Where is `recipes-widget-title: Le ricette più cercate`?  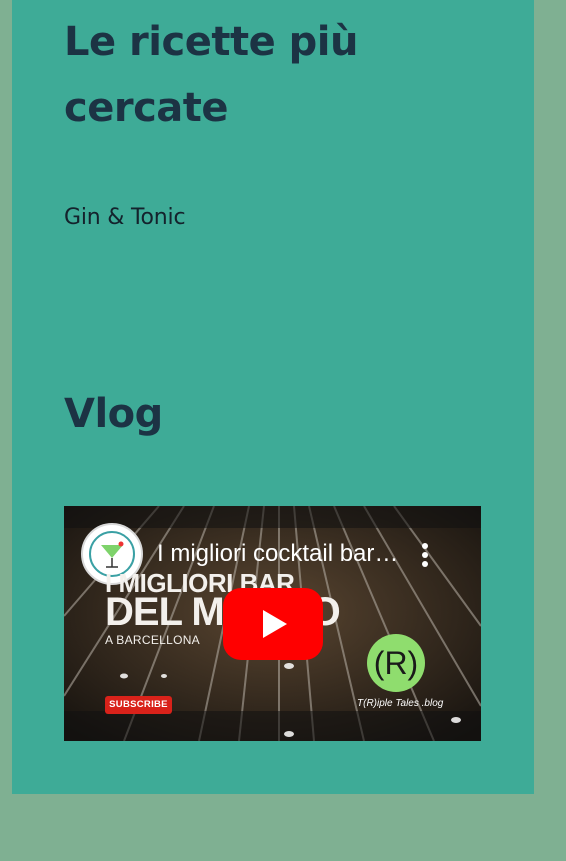 recipes-widget-title: Le ricette più cercate is located at coordinates (211, 75).